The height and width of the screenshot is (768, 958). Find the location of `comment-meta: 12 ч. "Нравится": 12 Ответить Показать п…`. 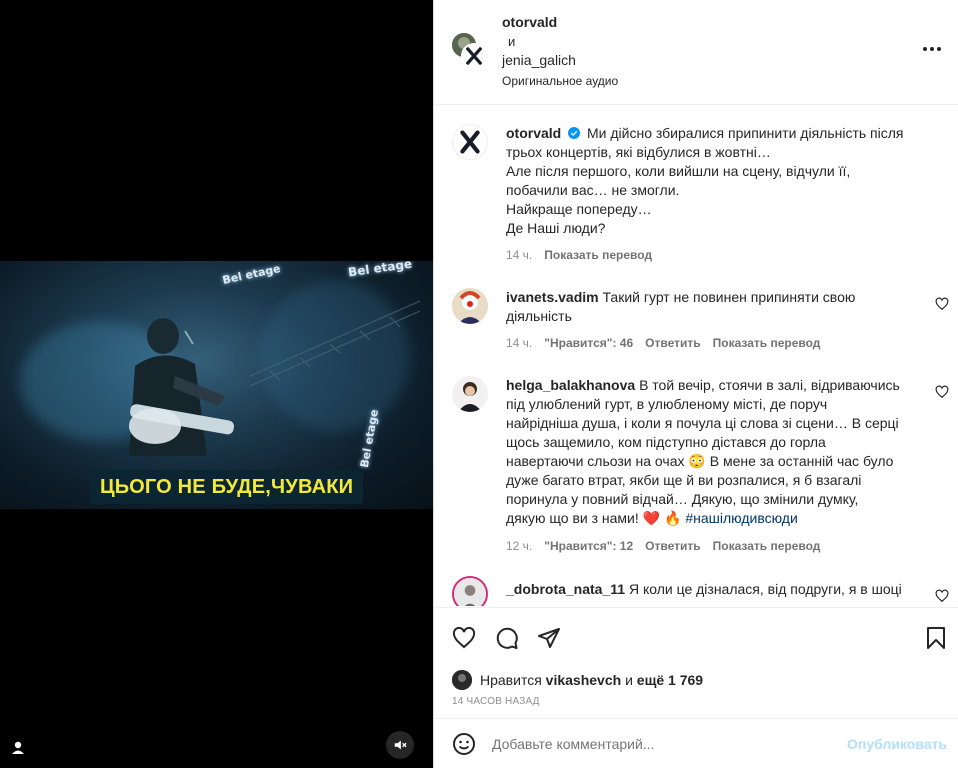

comment-meta: 12 ч. "Нравится": 12 Ответить Показать п… is located at coordinates (663, 546).